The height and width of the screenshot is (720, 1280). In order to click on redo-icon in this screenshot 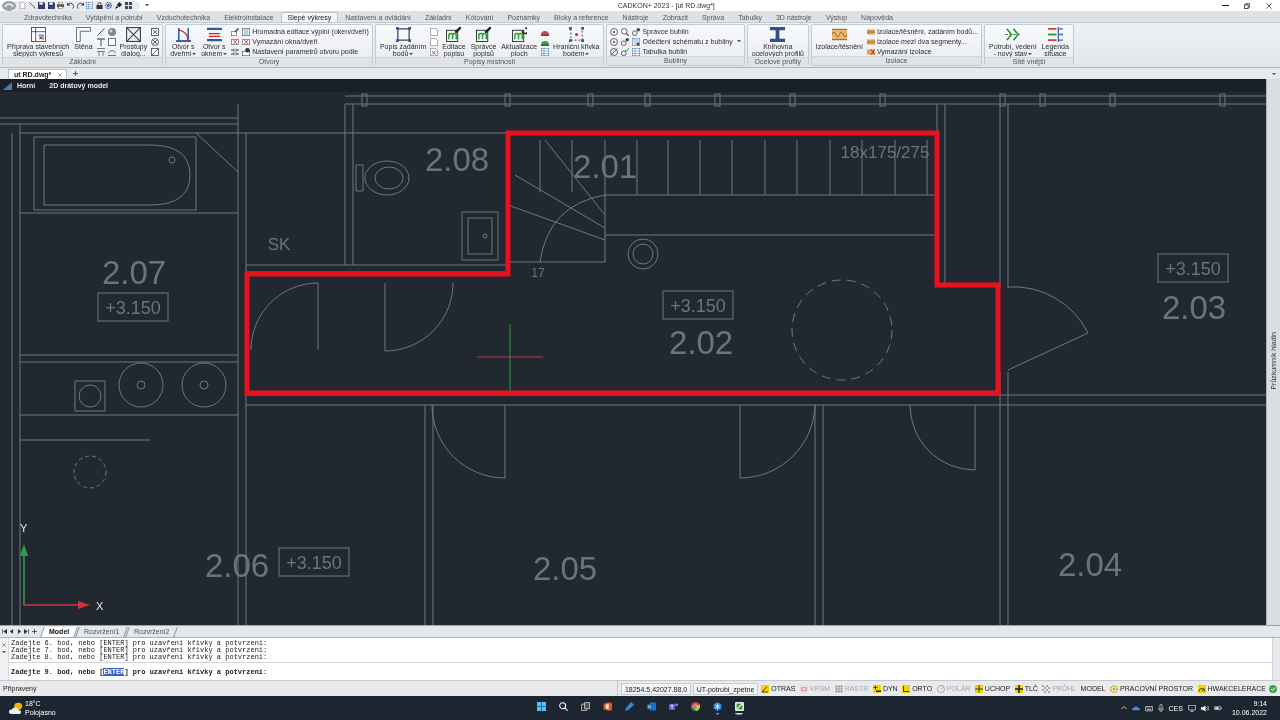, I will do `click(80, 5)`.